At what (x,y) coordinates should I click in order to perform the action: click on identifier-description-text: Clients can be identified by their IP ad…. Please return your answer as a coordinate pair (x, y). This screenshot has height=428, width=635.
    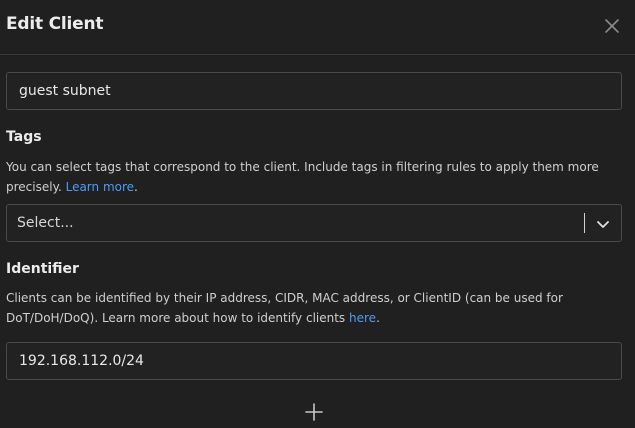
    Looking at the image, I should click on (284, 308).